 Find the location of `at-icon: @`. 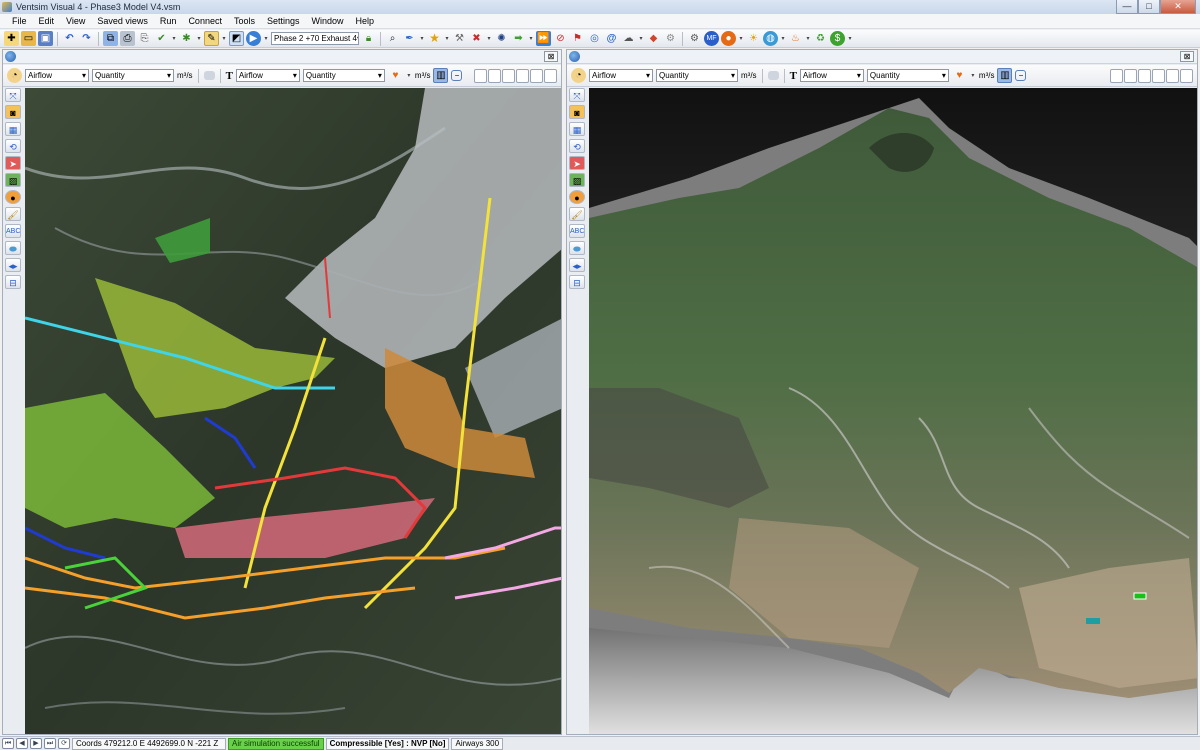

at-icon: @ is located at coordinates (611, 38).